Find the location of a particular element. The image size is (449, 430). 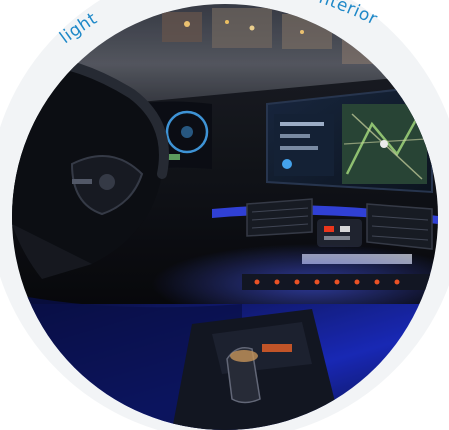

caption-left-path: light is located at coordinates (78, 28).